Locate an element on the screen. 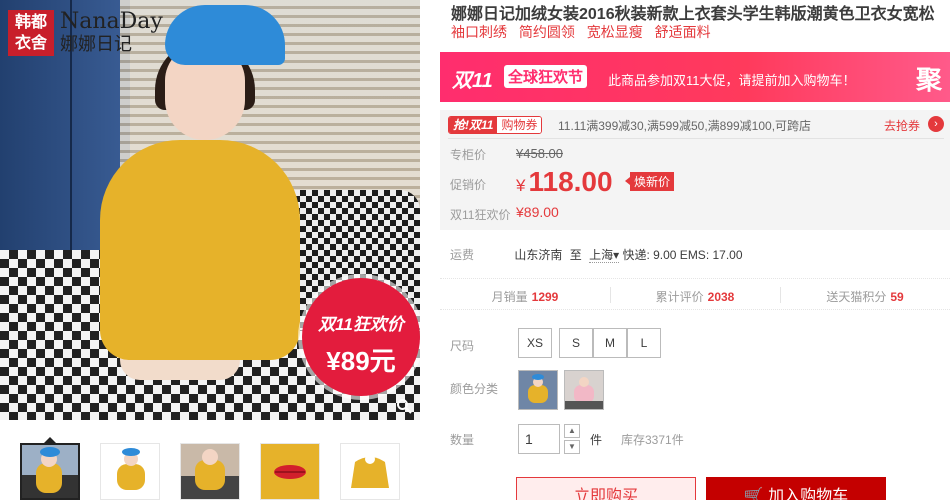 This screenshot has width=950, height=500. coupon-badge-a: 抢!双11 is located at coordinates (473, 125).